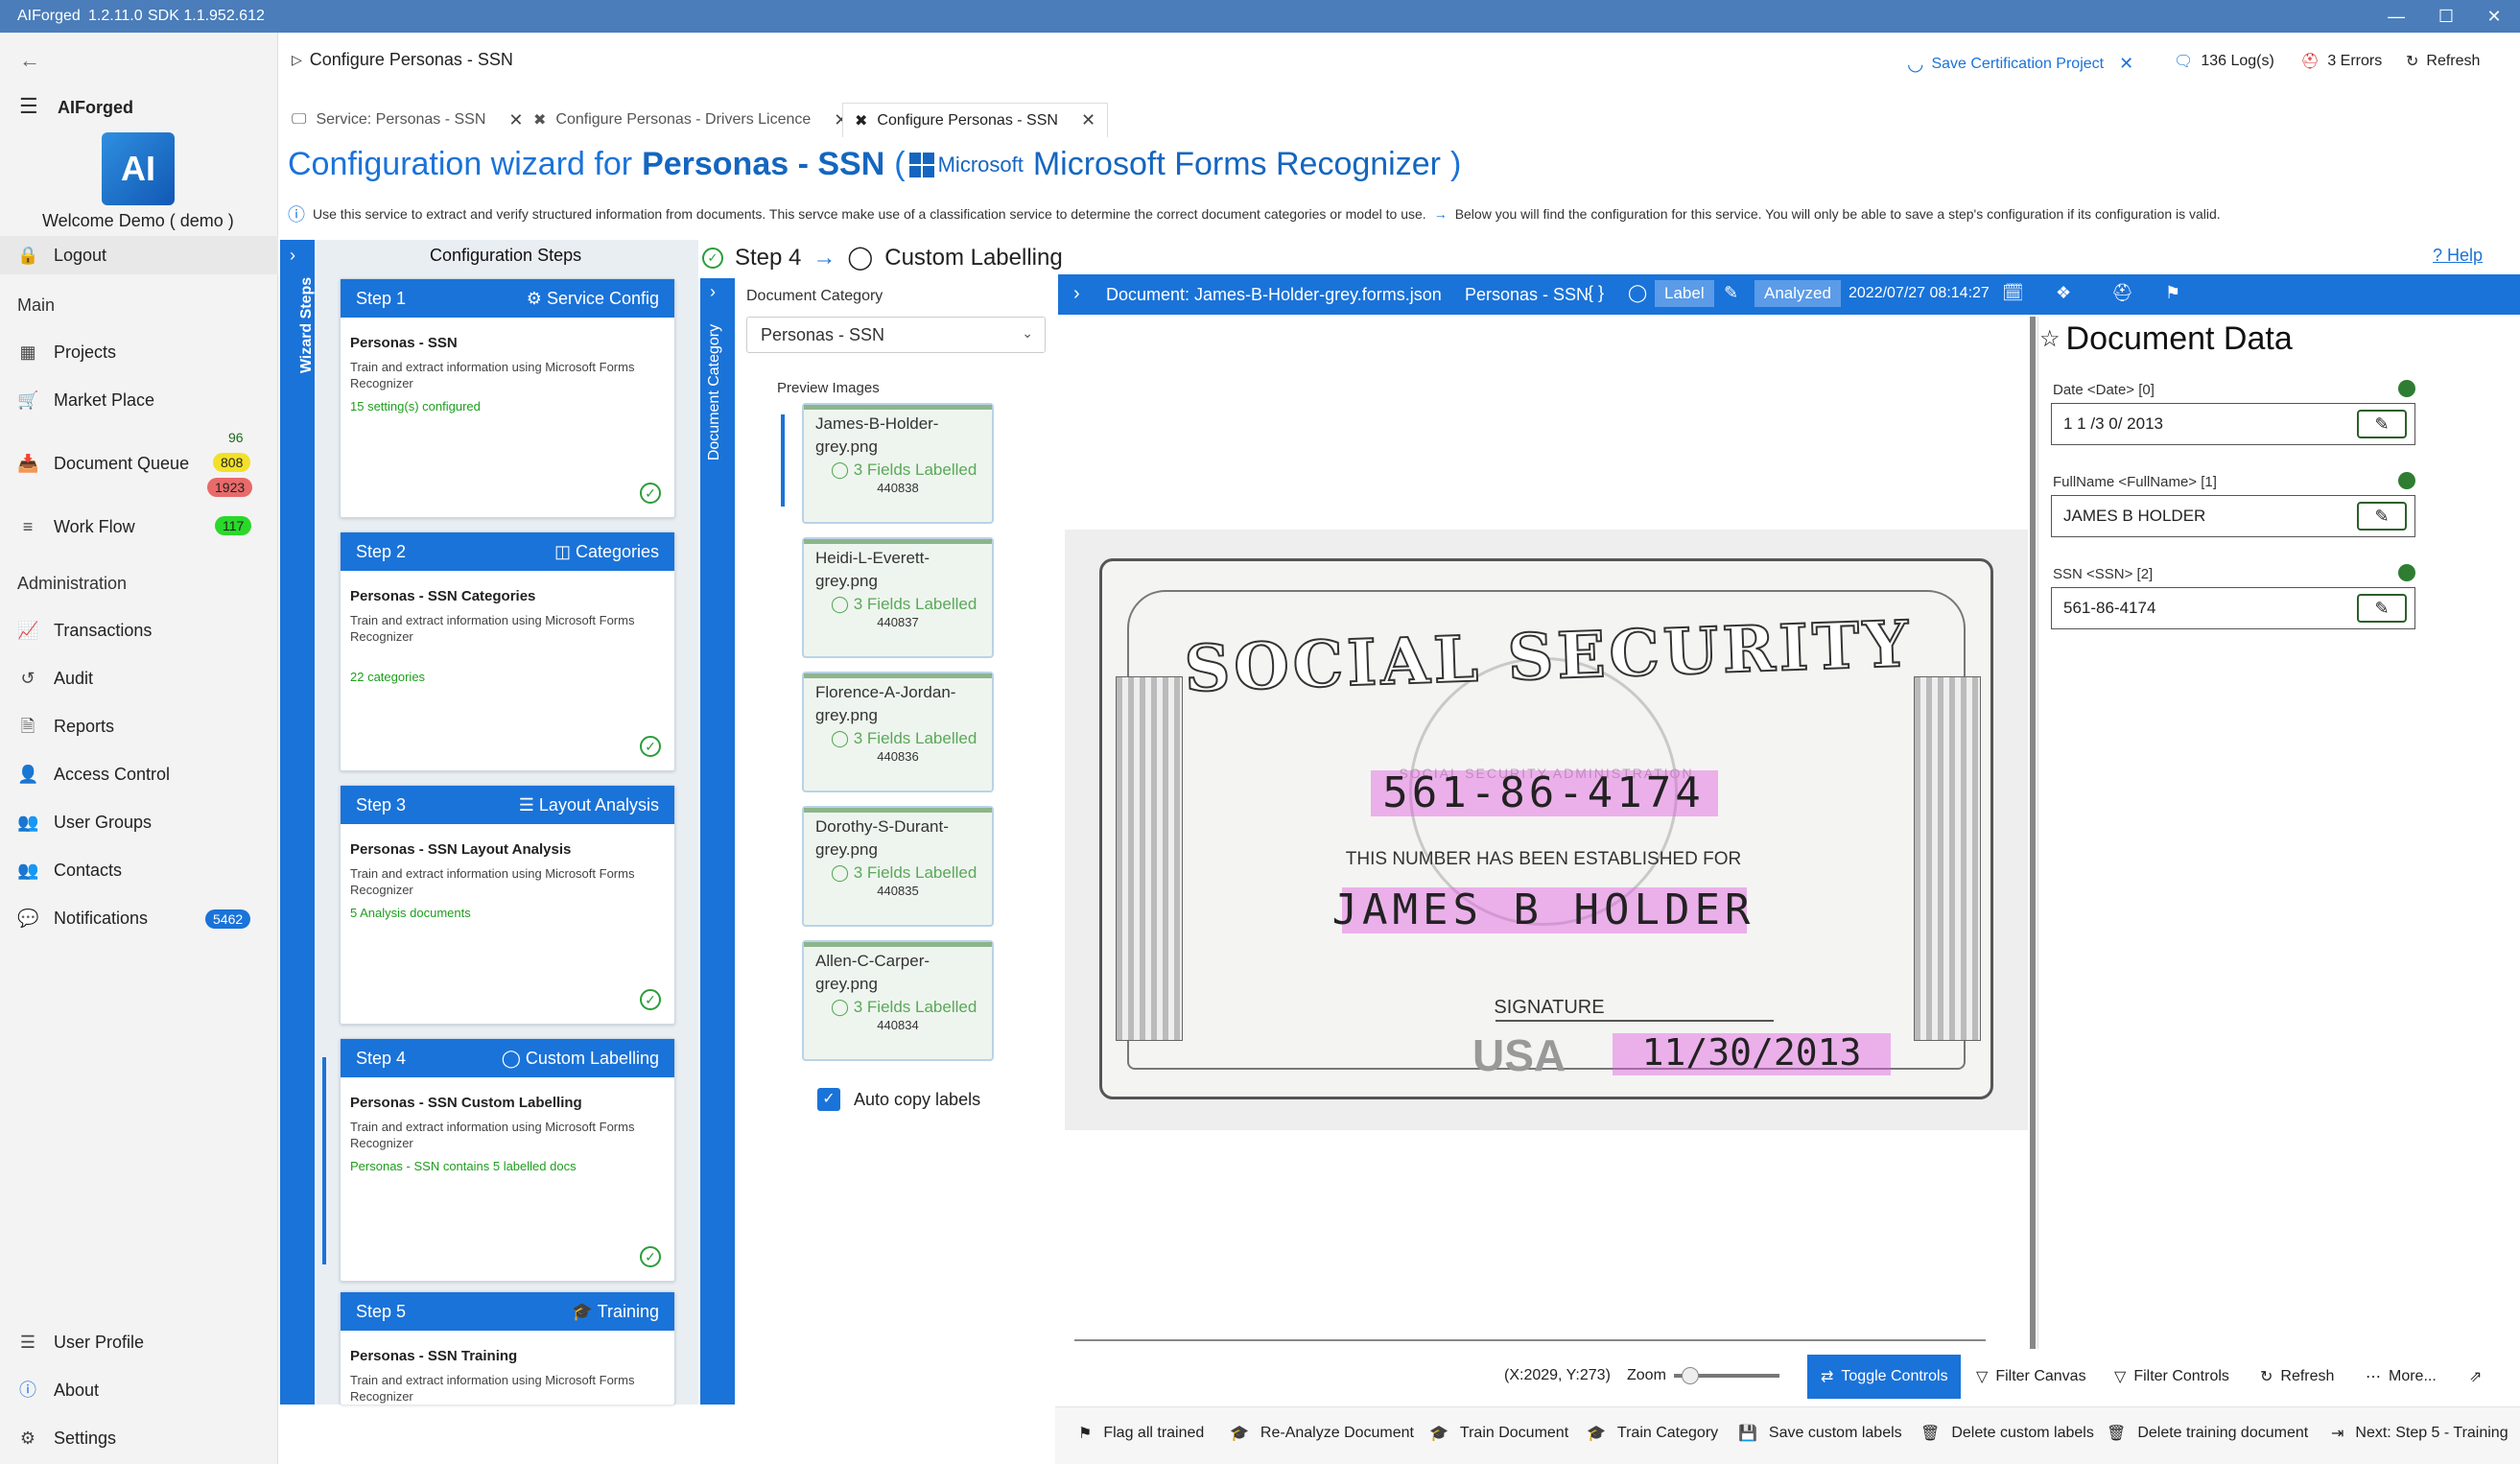  Describe the element at coordinates (28, 106) in the screenshot. I see `hamburger-icon: ☰` at that location.